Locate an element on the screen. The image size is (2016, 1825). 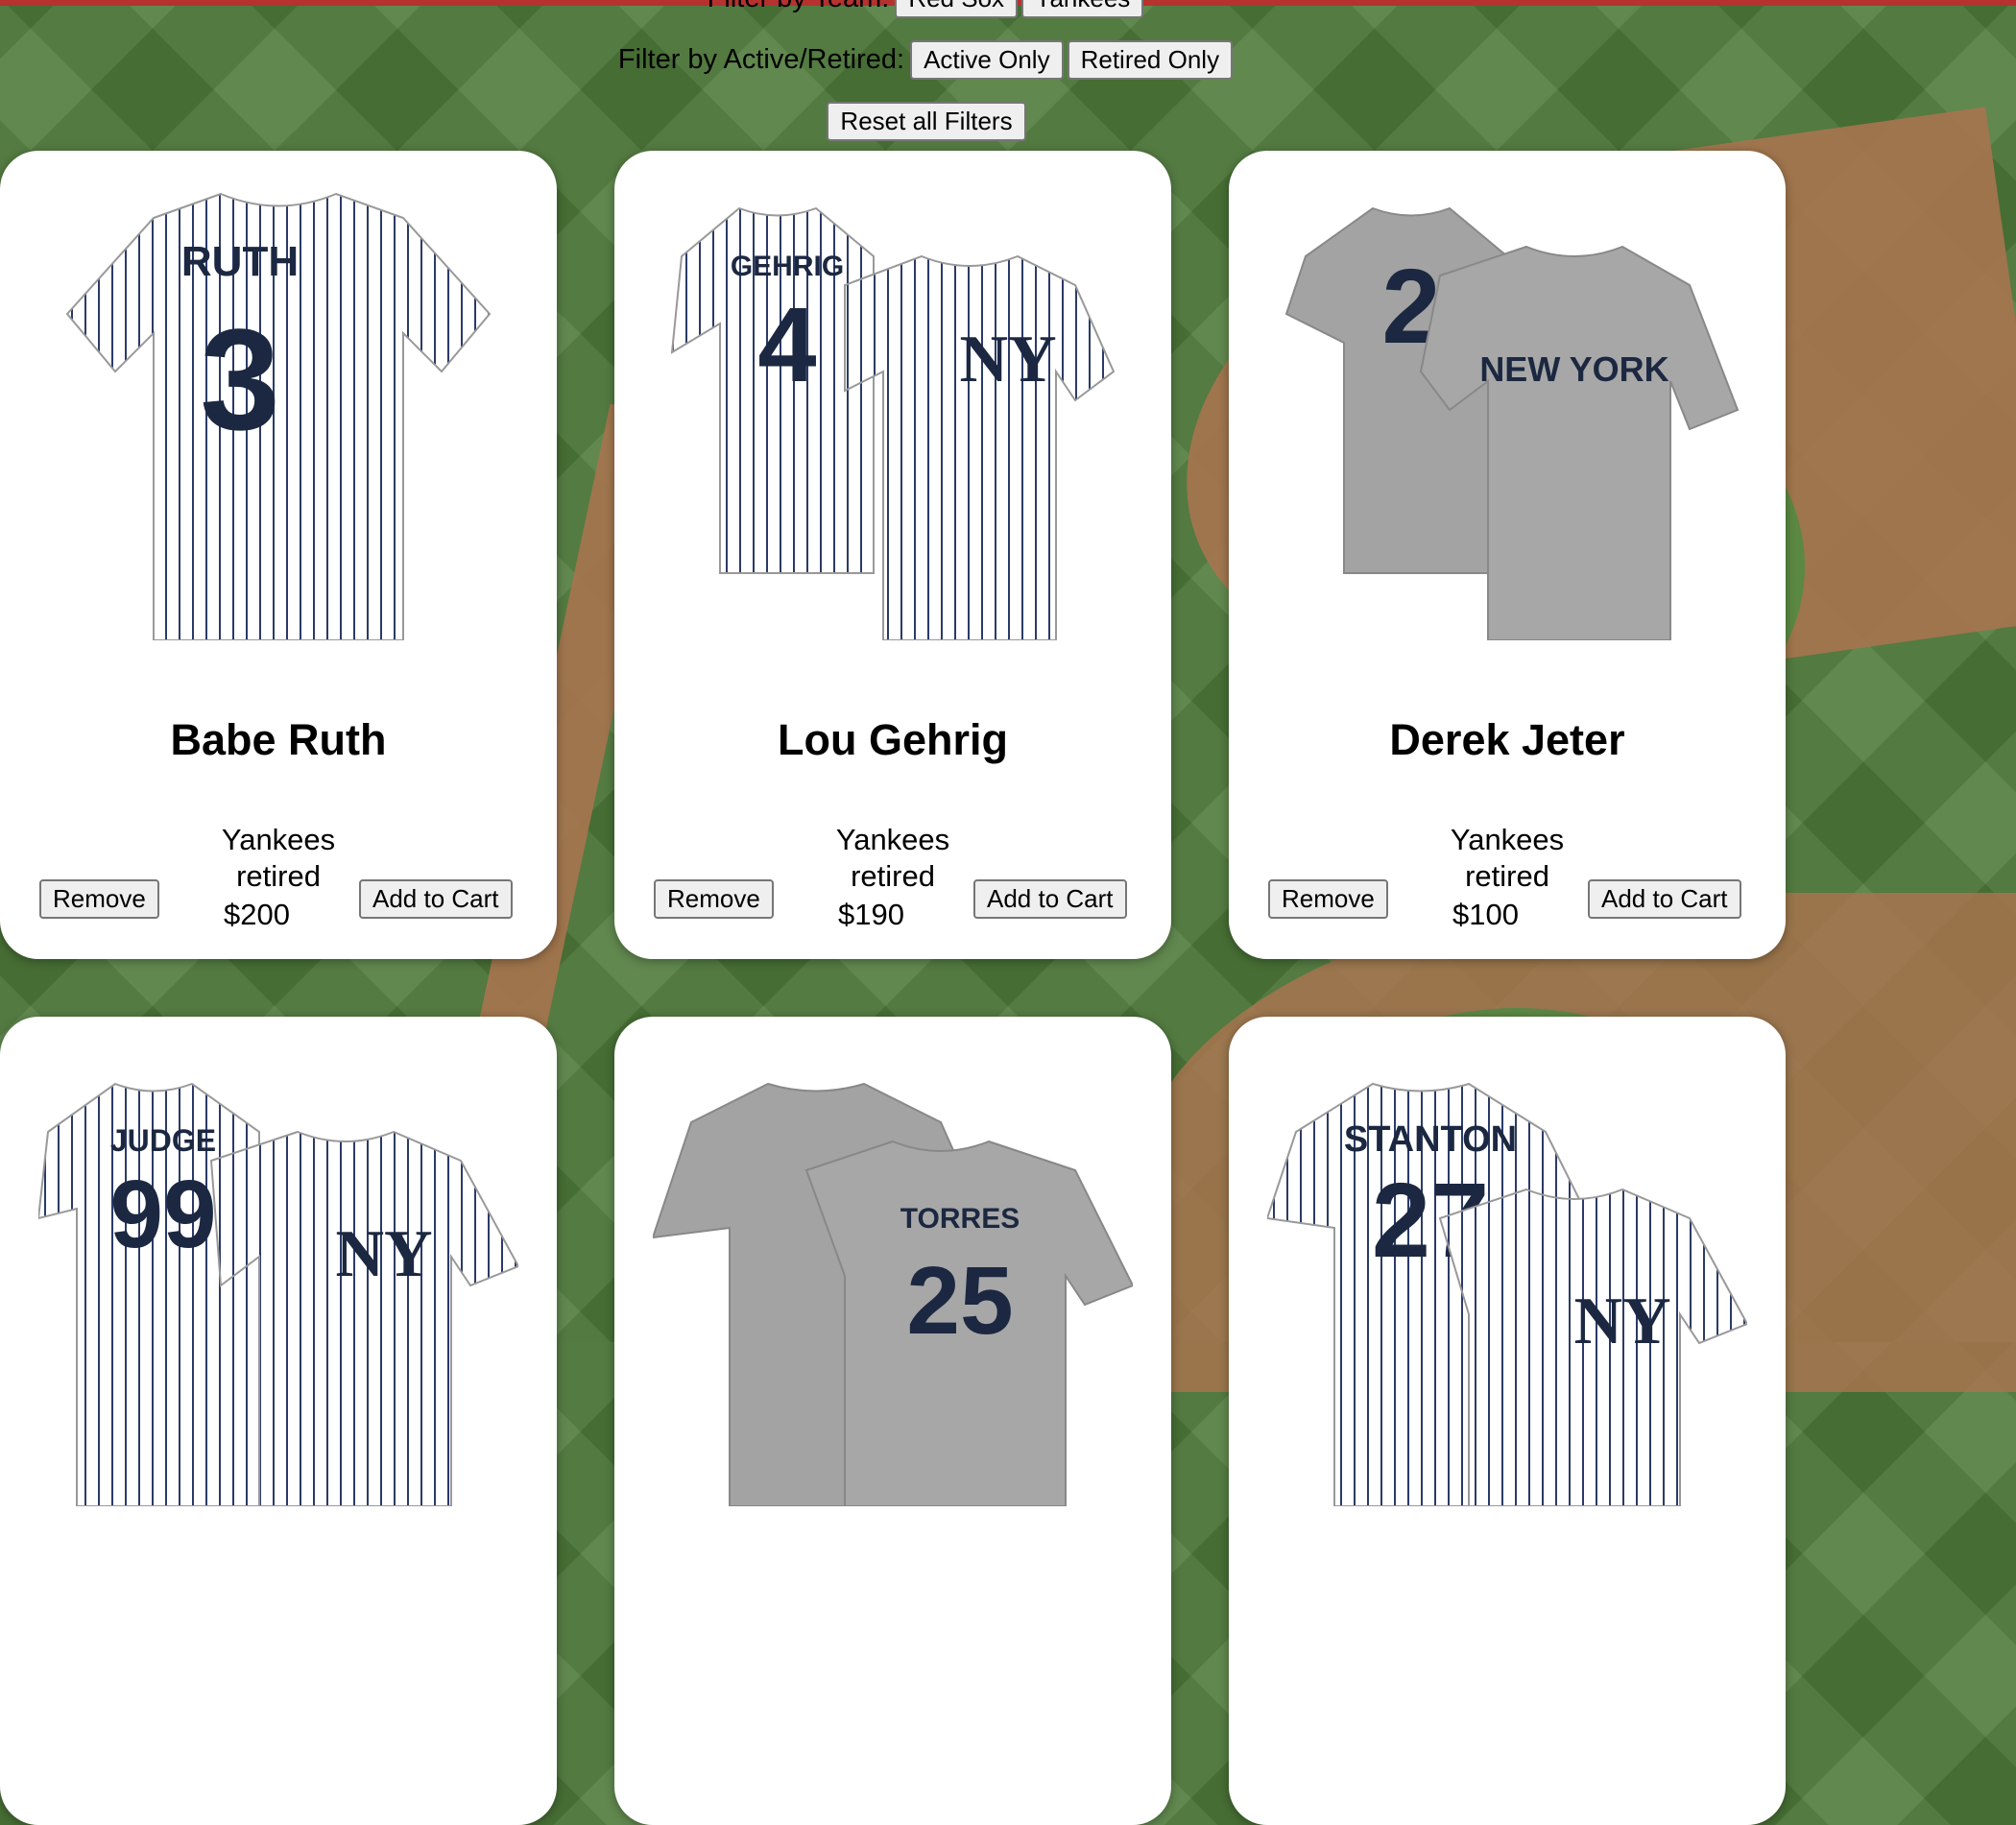
product-card: STANTON 27 NY is located at coordinates (1507, 1421).